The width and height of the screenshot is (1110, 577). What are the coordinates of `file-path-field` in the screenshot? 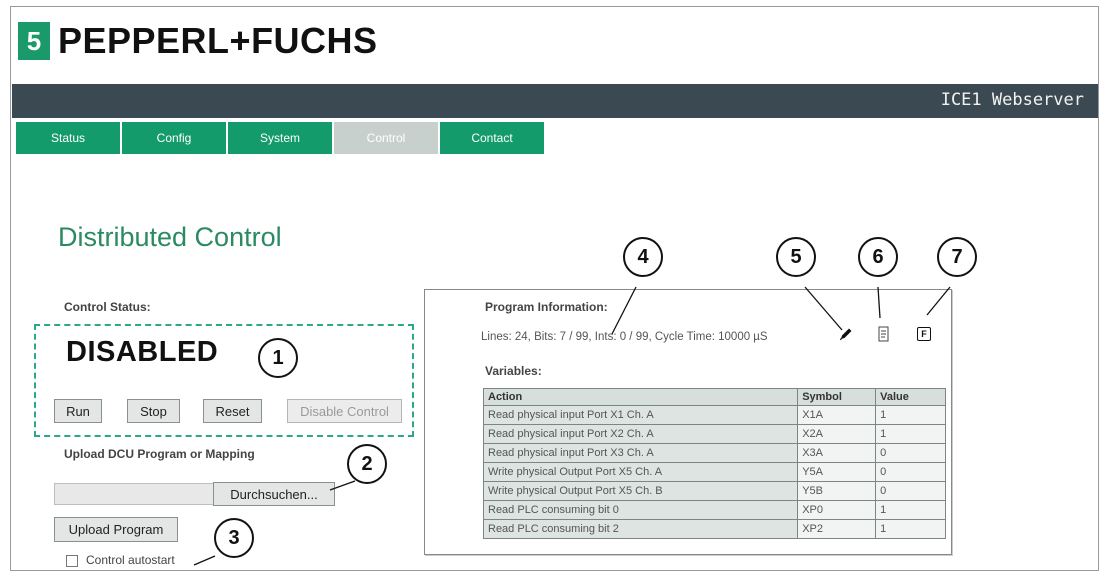 It's located at (134, 494).